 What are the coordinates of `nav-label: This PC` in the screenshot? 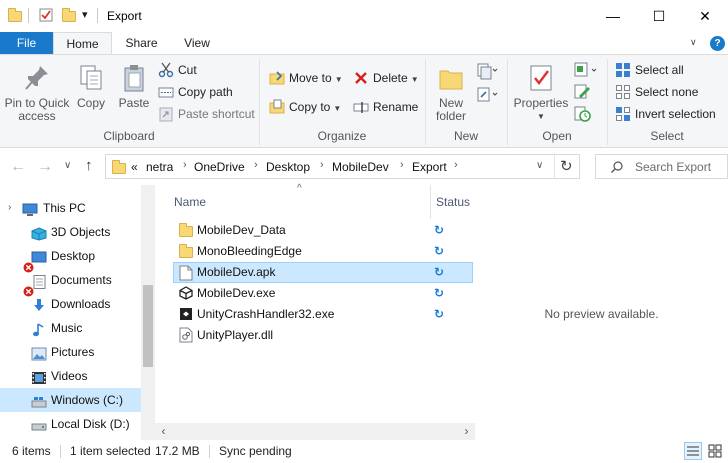 It's located at (64, 208).